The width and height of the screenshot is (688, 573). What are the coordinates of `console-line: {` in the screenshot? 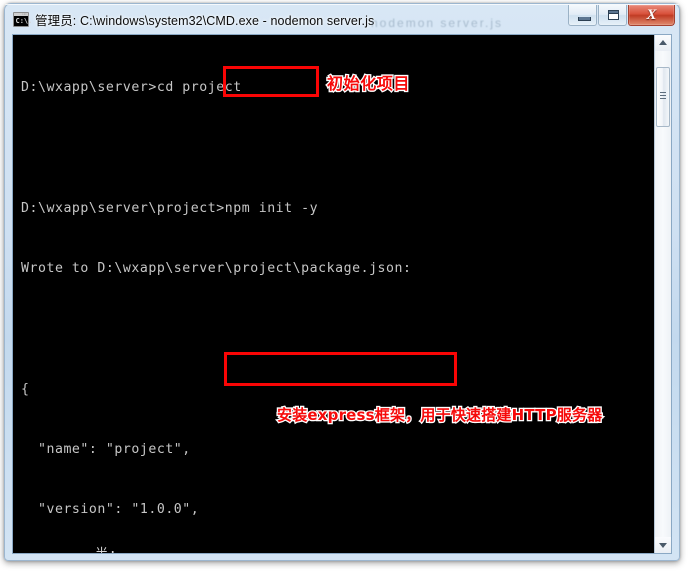 It's located at (25, 389).